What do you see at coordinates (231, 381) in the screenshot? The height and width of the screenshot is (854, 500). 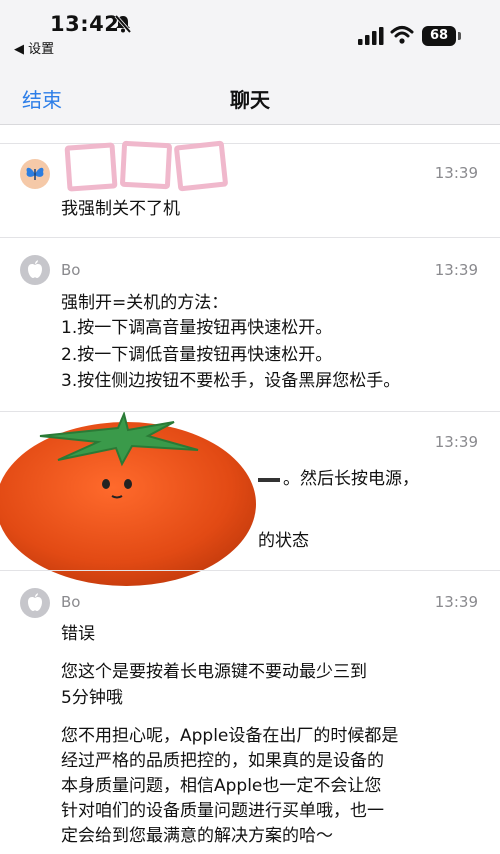 I see `message-line: 3.按住侧边按钮不要松手，设备黑屏您松手。` at bounding box center [231, 381].